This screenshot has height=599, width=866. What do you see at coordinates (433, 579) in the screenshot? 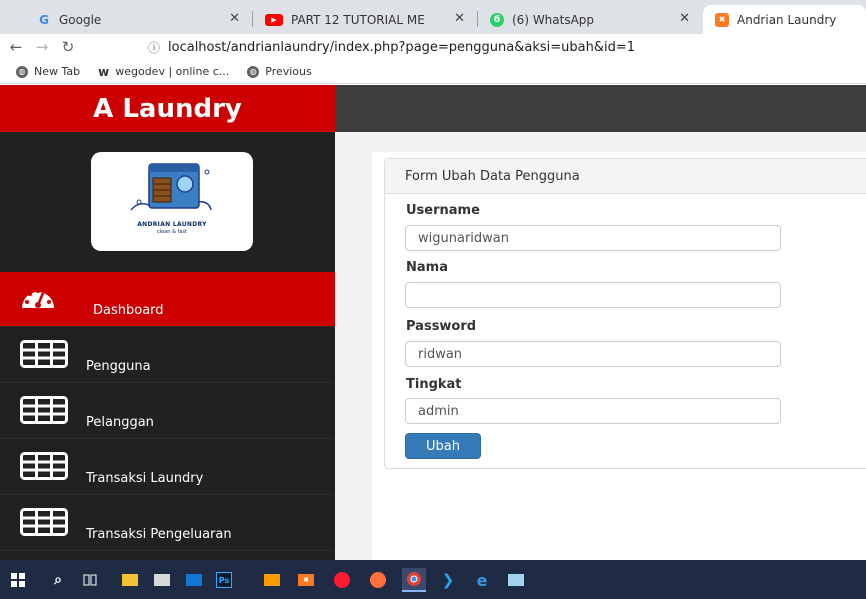
I see `windows-taskbar: ⌕ Ps ✖ ❯ e` at bounding box center [433, 579].